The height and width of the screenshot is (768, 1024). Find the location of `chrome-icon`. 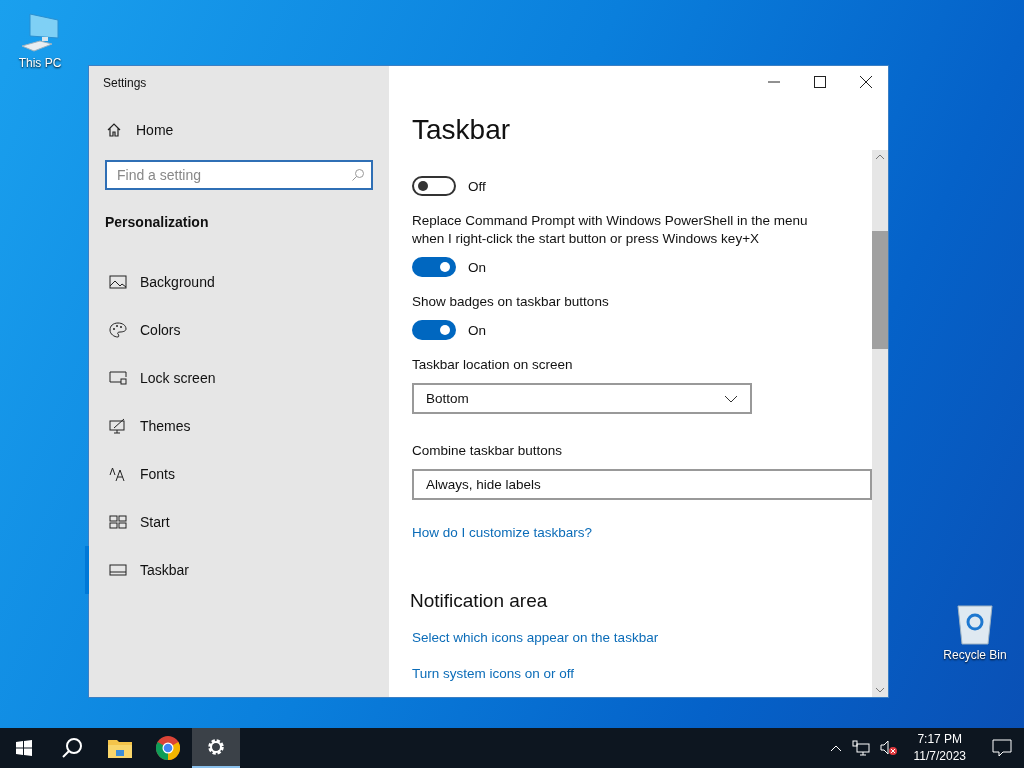

chrome-icon is located at coordinates (168, 748).